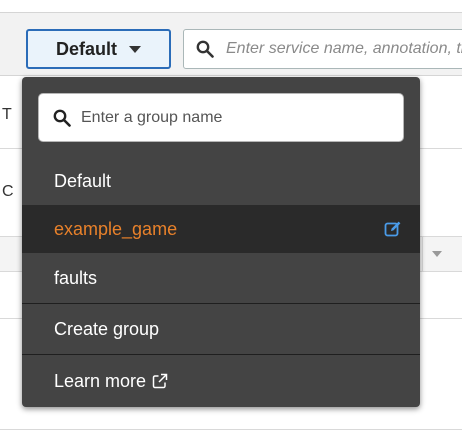  I want to click on toolbar: Default, so click(231, 44).